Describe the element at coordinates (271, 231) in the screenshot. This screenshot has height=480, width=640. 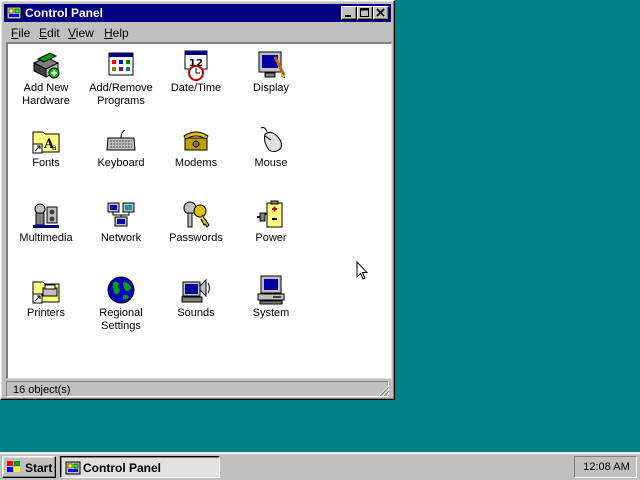
I see `item-power: Power` at that location.